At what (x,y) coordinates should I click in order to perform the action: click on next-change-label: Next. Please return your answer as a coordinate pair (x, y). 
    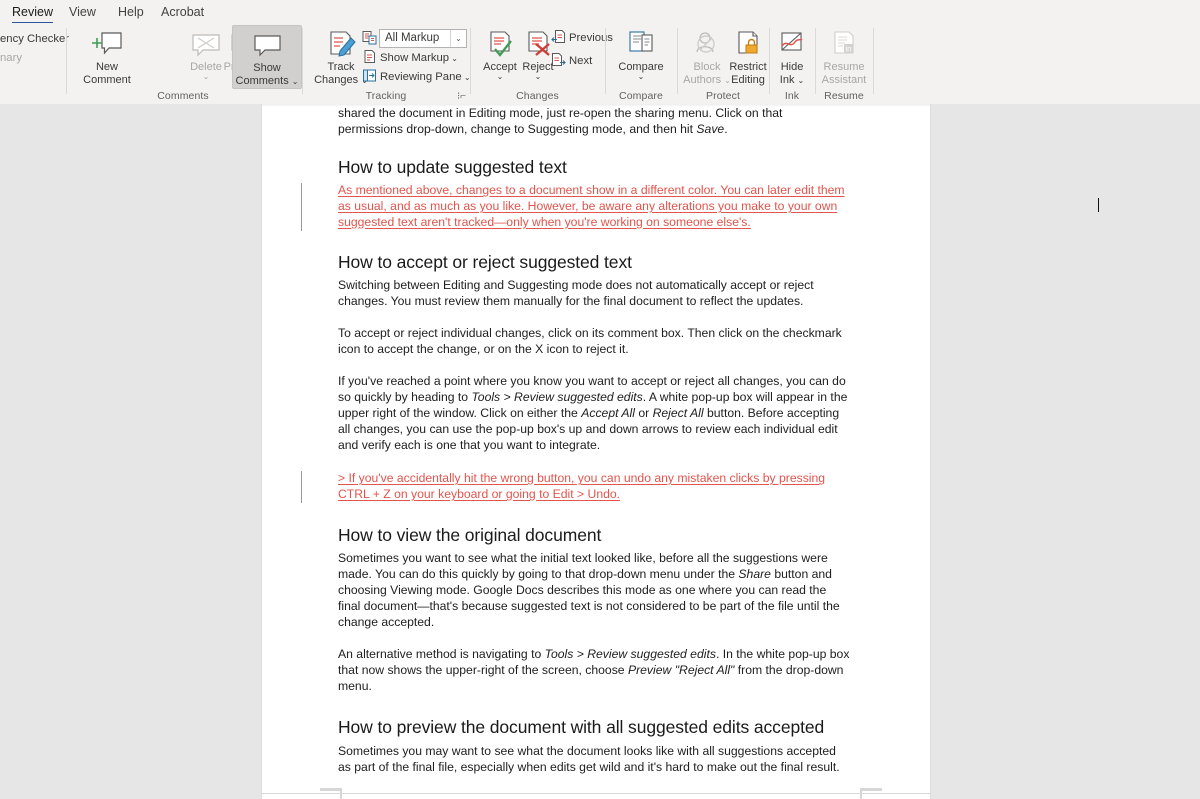
    Looking at the image, I should click on (581, 61).